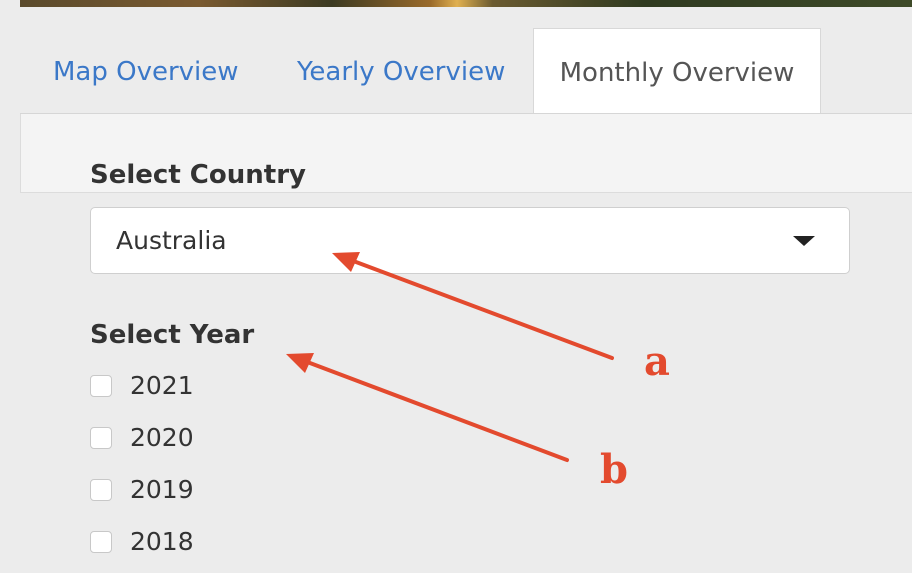  I want to click on annotation-label-b: b, so click(614, 469).